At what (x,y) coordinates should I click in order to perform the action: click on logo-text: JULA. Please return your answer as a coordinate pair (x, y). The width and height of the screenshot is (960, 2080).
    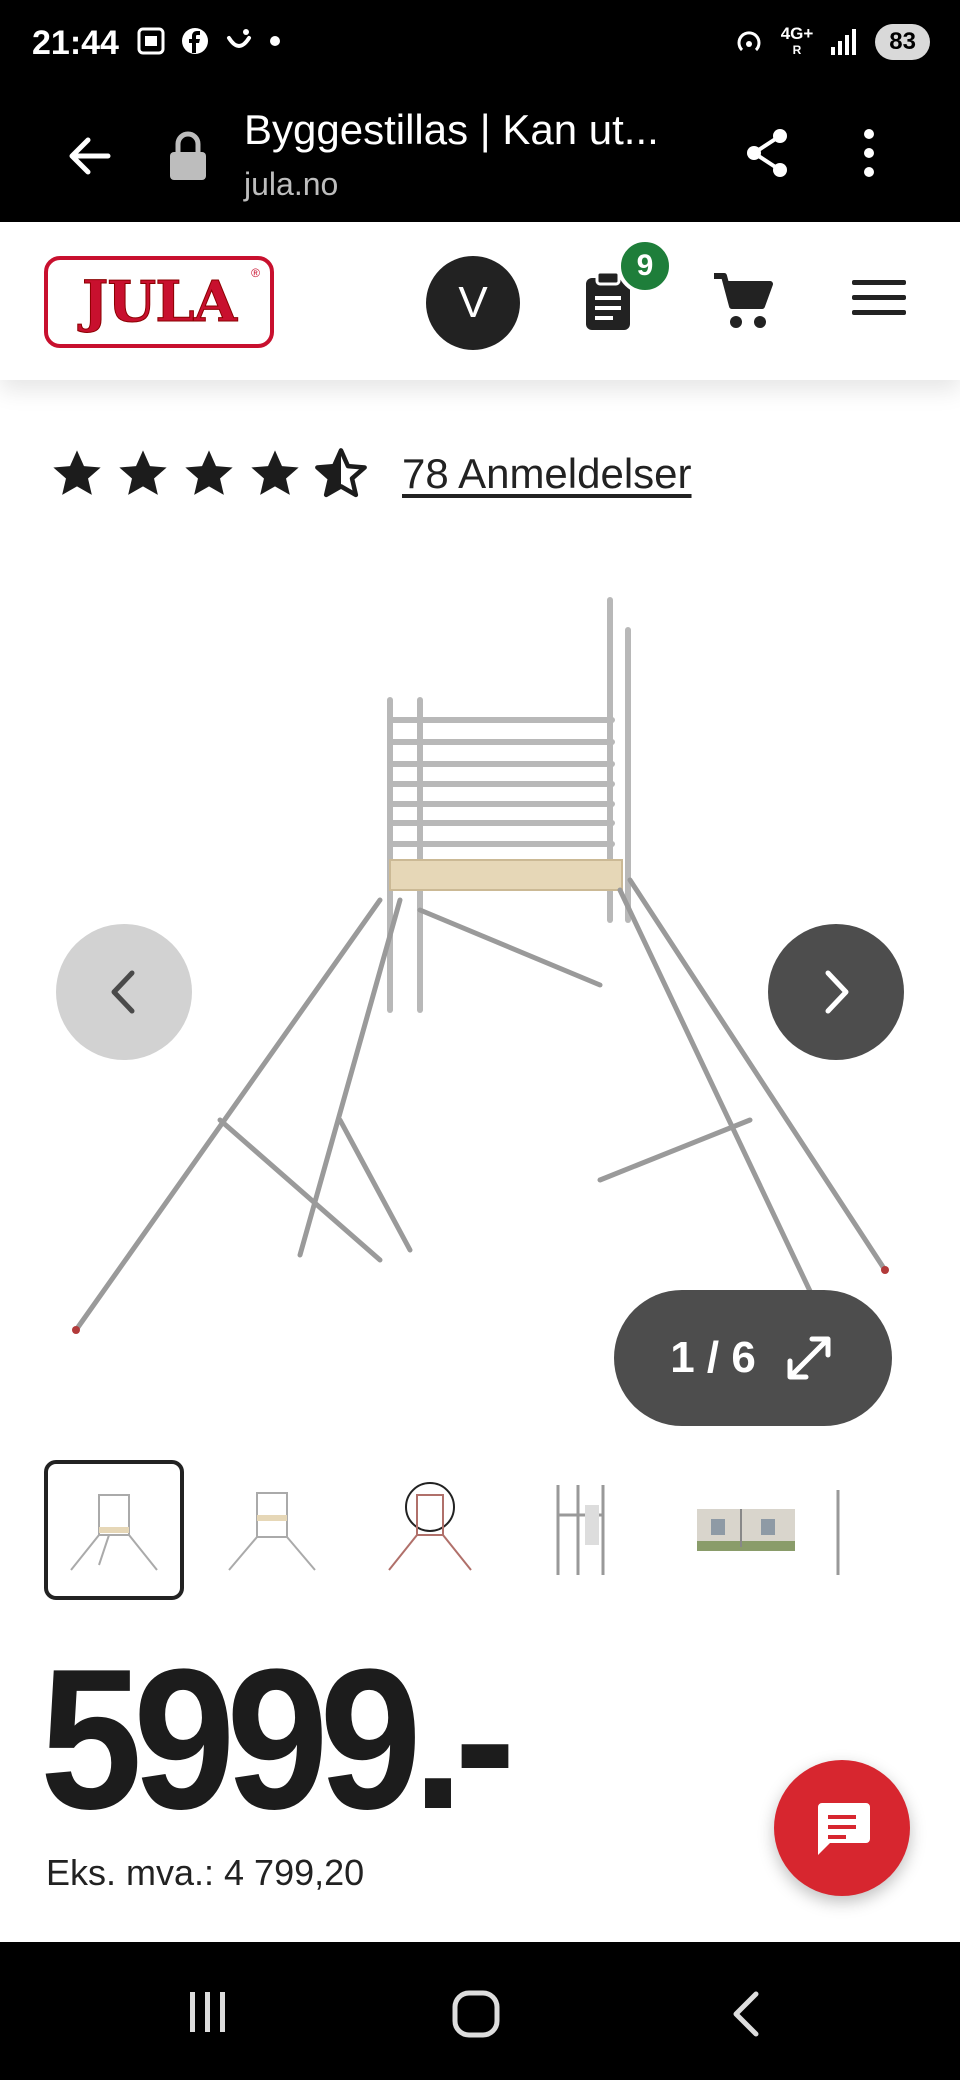
    Looking at the image, I should click on (159, 302).